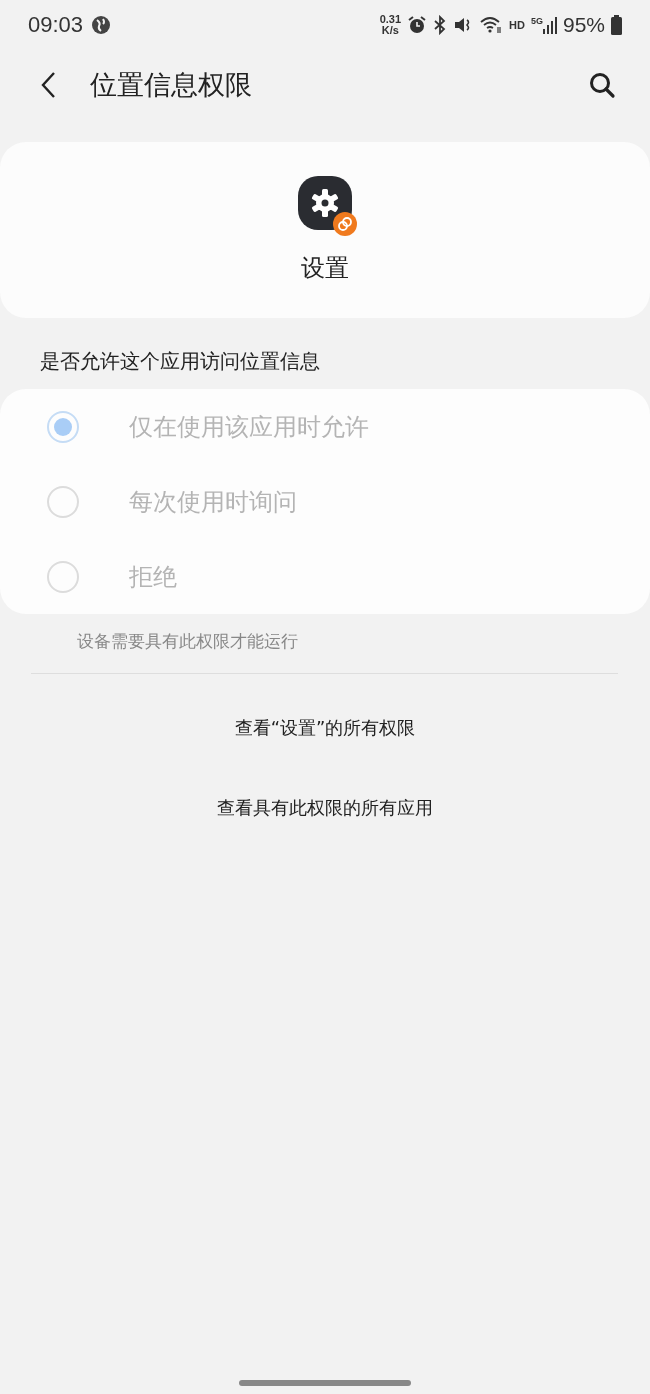 The width and height of the screenshot is (650, 1394). I want to click on wifi-icon, so click(491, 25).